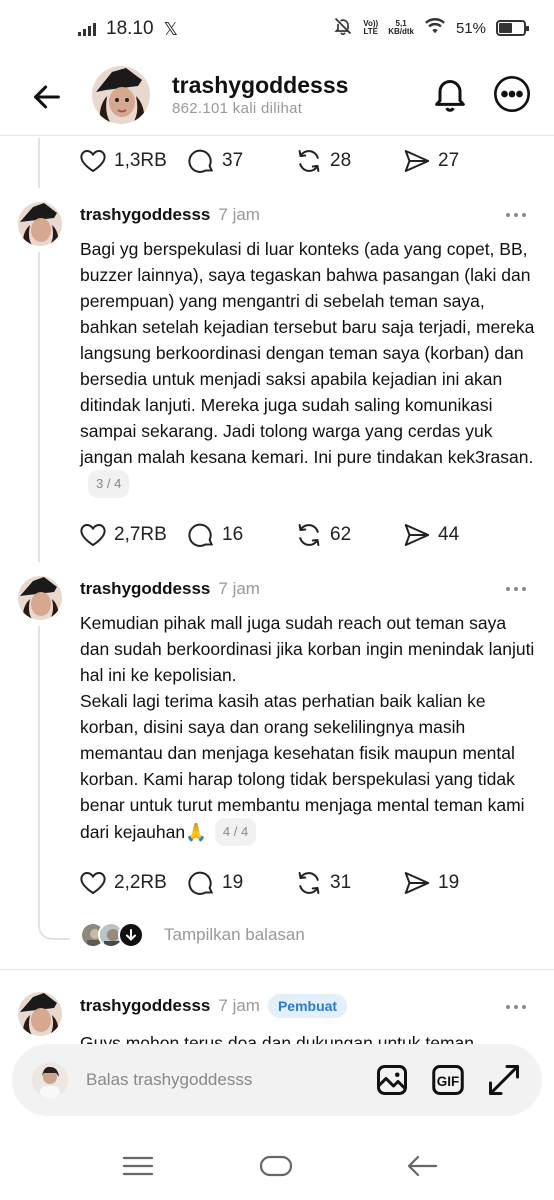 This screenshot has width=554, height=1200. What do you see at coordinates (233, 882) in the screenshot?
I see `reply-count: 19` at bounding box center [233, 882].